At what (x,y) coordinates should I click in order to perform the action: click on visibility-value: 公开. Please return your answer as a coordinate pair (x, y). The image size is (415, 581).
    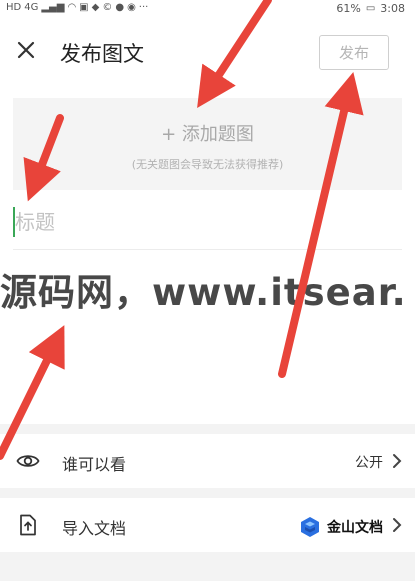
    Looking at the image, I should click on (369, 462).